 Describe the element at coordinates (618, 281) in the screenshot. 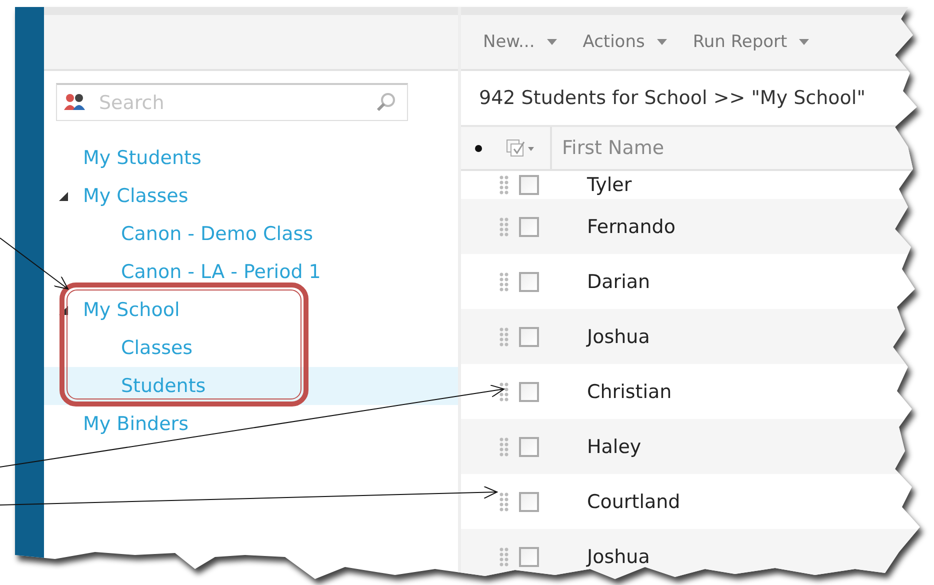

I see `table-cell: Darian` at that location.